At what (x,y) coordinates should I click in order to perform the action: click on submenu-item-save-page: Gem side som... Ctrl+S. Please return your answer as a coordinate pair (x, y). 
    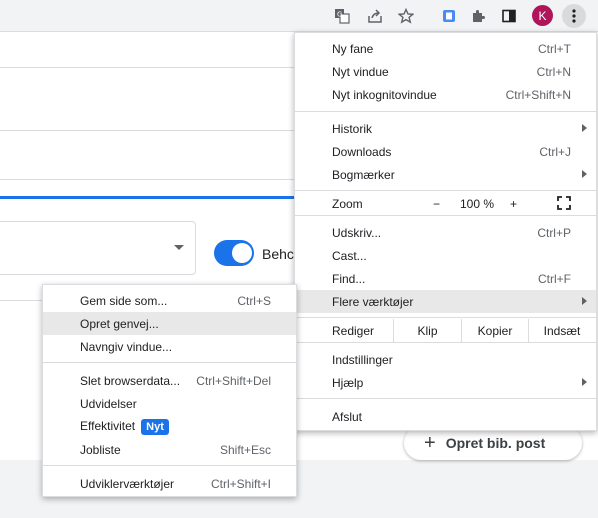
    Looking at the image, I should click on (169, 300).